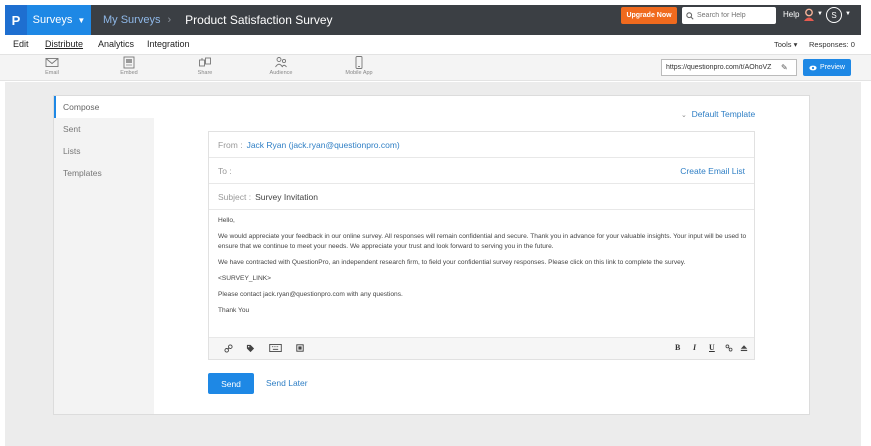 This screenshot has width=871, height=446. Describe the element at coordinates (281, 62) in the screenshot. I see `audience-icon` at that location.